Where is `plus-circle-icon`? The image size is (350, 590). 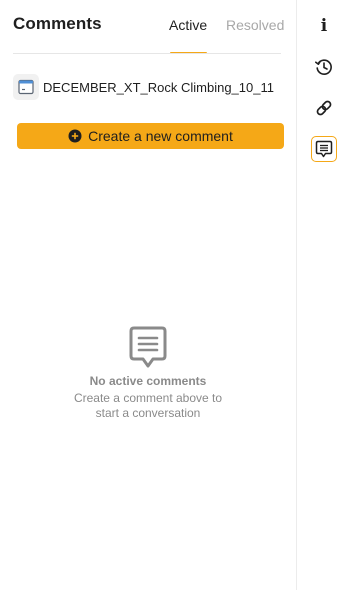
plus-circle-icon is located at coordinates (75, 136).